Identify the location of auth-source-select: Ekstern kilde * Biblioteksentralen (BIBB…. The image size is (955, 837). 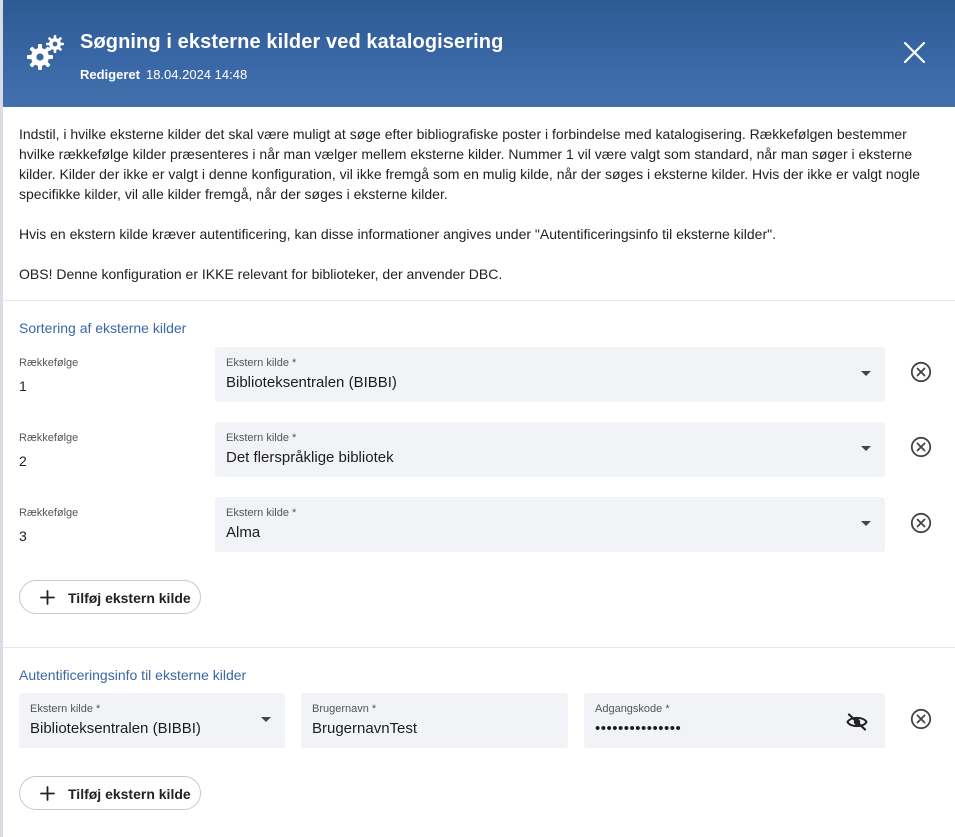
(152, 720).